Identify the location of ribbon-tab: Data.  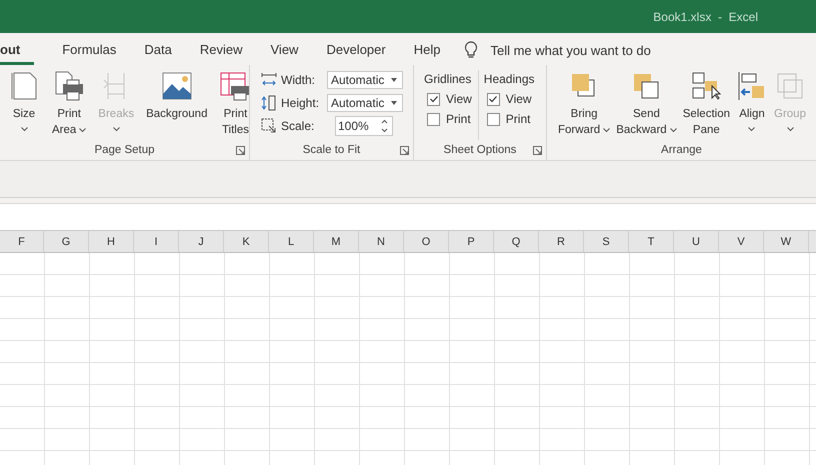
(158, 50).